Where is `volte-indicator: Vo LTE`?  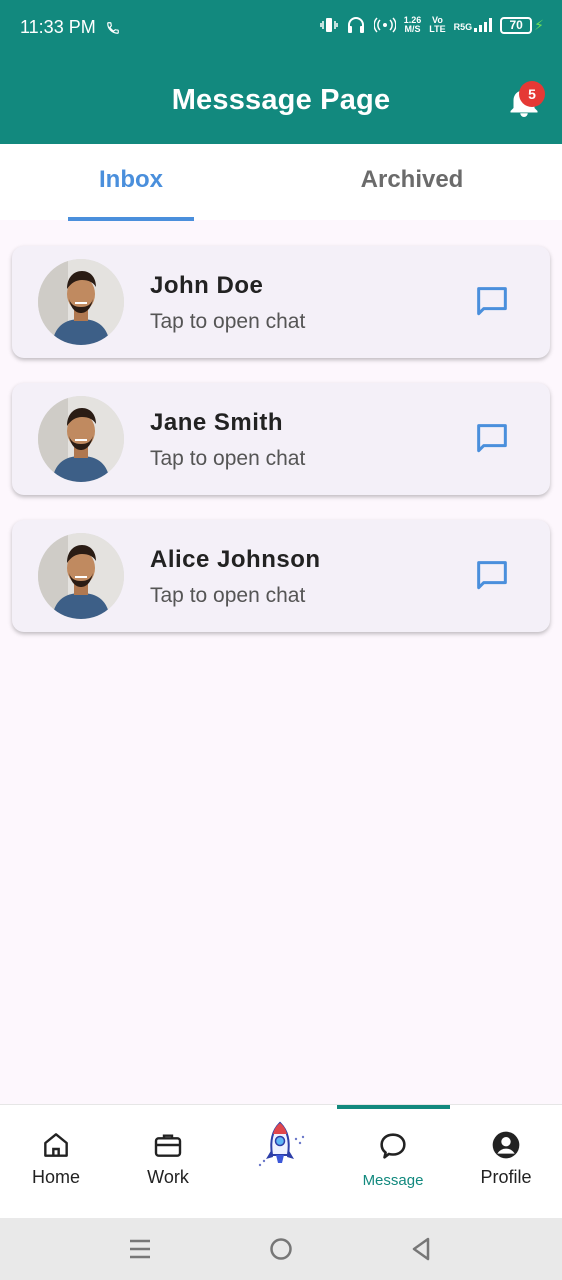
volte-indicator: Vo LTE is located at coordinates (437, 25).